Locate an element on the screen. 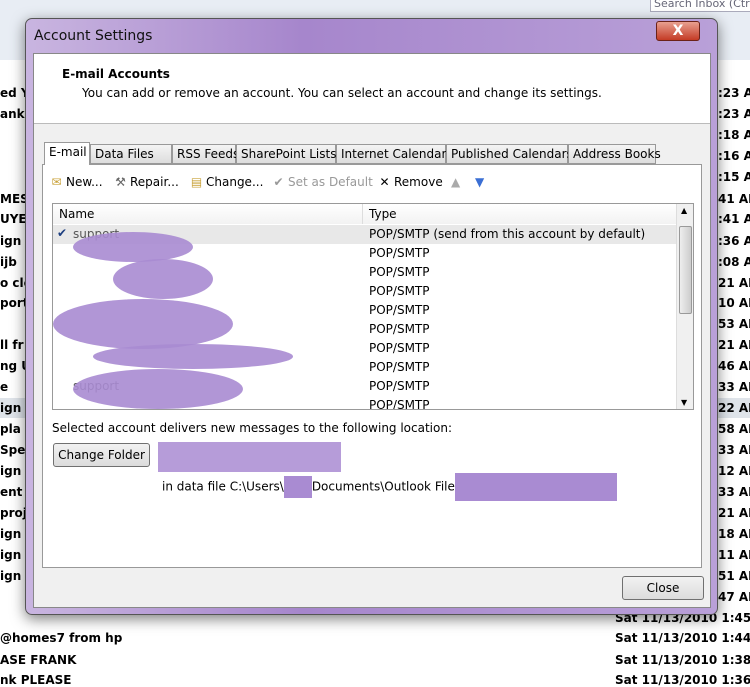  message-received-time: Sat 11/13/2010 1:44 AM is located at coordinates (682, 638).